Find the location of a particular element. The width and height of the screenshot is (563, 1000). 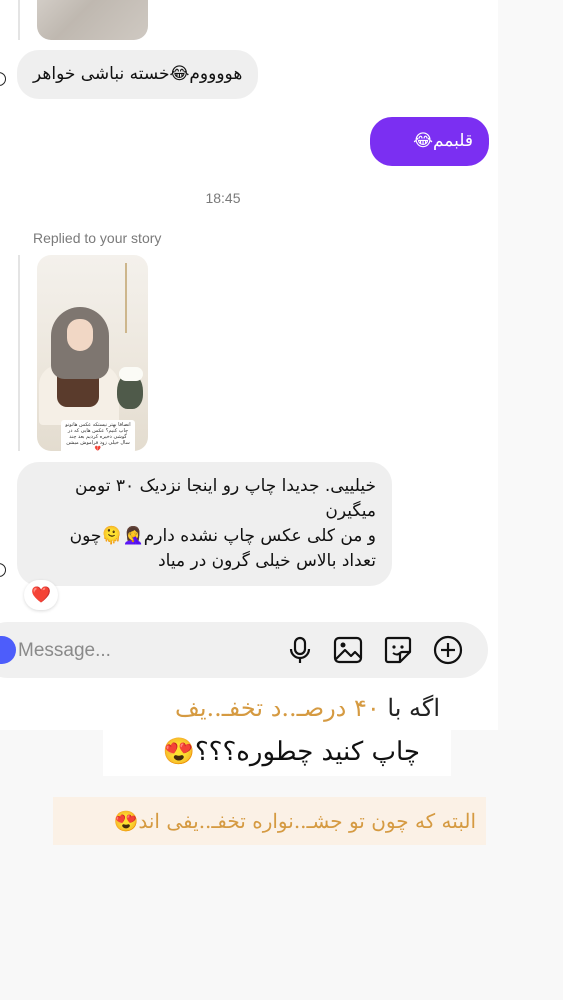

microphone-icon is located at coordinates (300, 650).